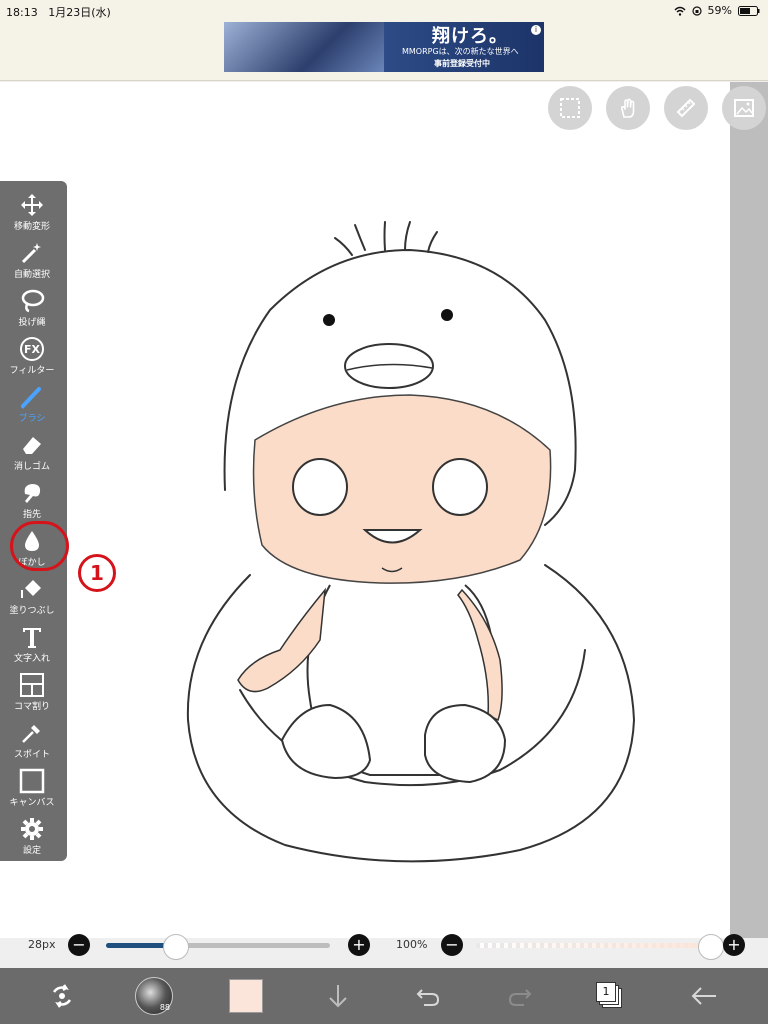 This screenshot has height=1024, width=768. I want to click on undo-button, so click(428, 996).